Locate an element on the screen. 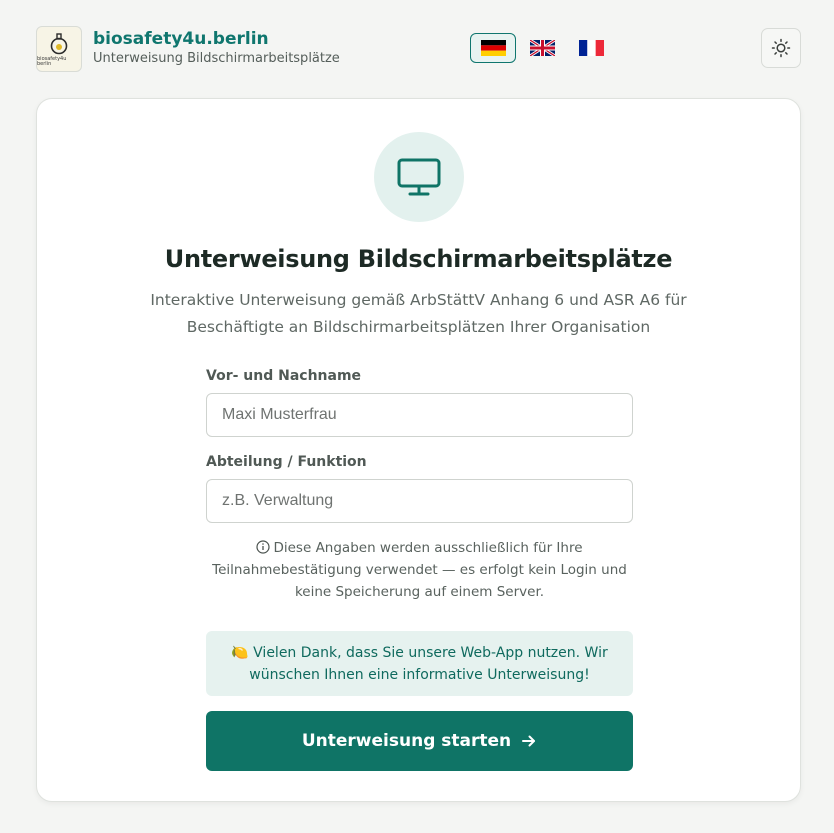 This screenshot has width=834, height=833. language-en-button is located at coordinates (542, 48).